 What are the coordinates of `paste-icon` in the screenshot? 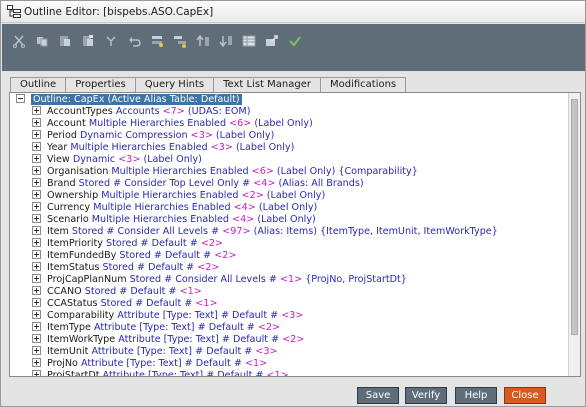 It's located at (64, 41).